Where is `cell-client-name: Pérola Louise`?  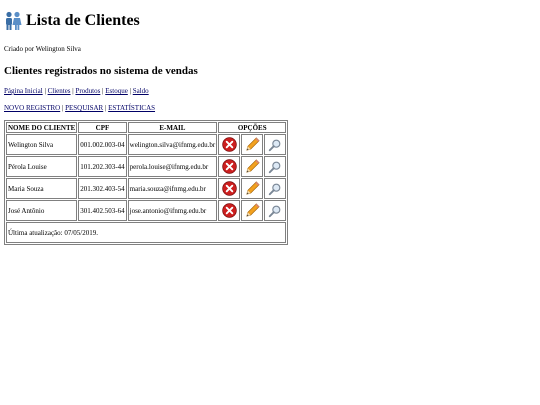
cell-client-name: Pérola Louise is located at coordinates (42, 166).